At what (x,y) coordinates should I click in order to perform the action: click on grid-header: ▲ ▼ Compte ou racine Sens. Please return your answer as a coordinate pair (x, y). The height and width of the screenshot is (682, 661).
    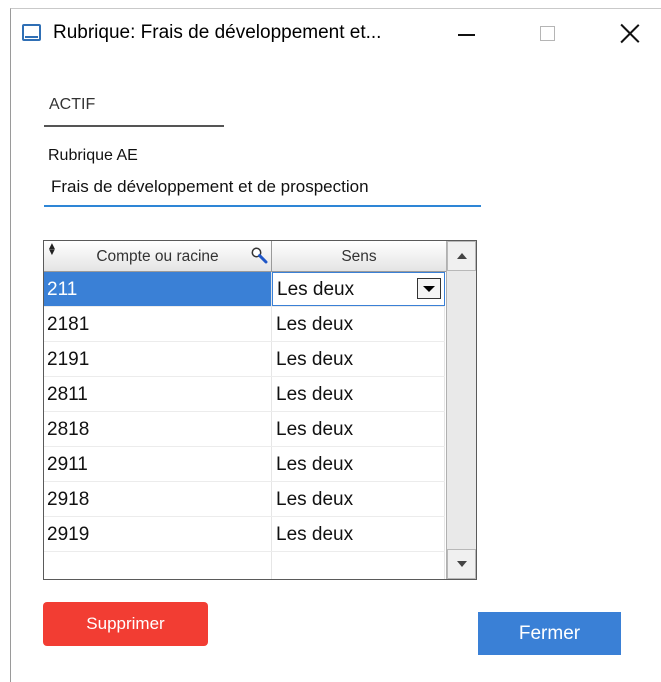
    Looking at the image, I should click on (245, 256).